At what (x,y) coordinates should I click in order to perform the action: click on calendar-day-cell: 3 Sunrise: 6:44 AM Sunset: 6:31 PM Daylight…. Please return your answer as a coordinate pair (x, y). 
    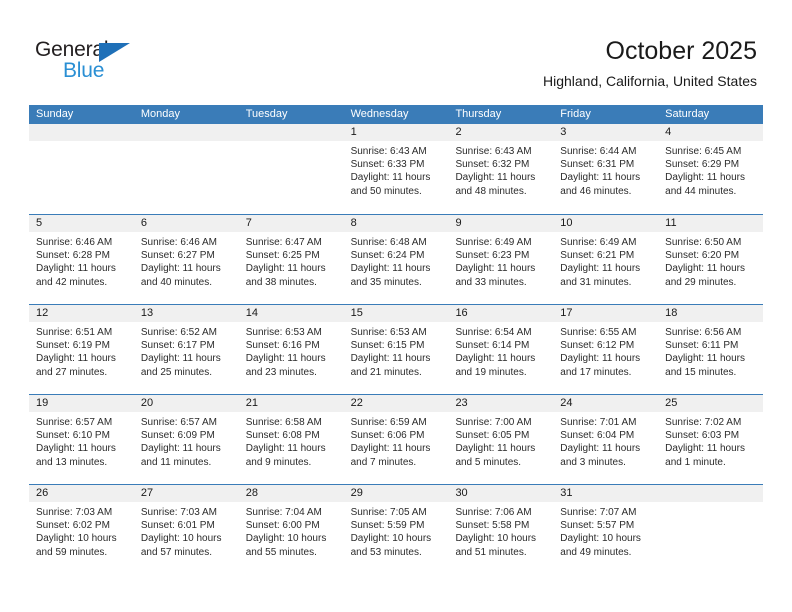
    Looking at the image, I should click on (605, 169).